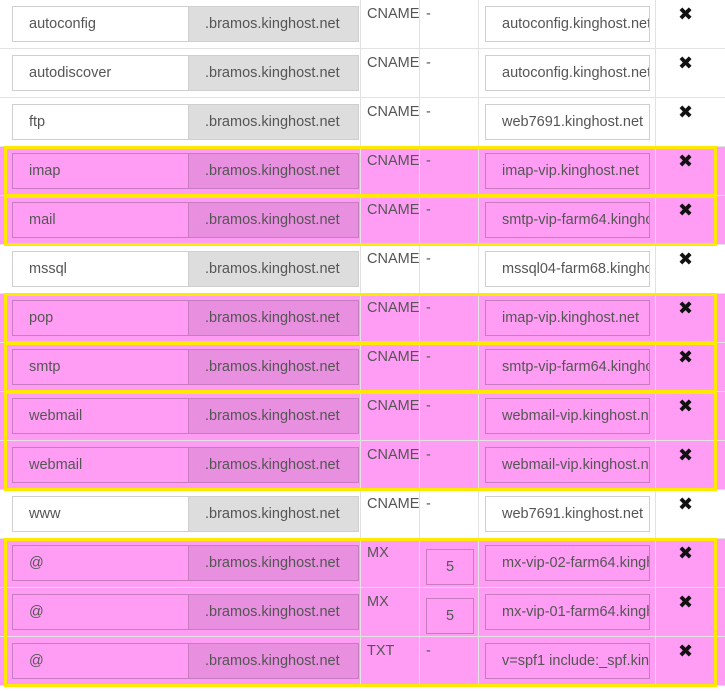 This screenshot has width=725, height=691. Describe the element at coordinates (100, 367) in the screenshot. I see `host-name-input: smtp` at that location.